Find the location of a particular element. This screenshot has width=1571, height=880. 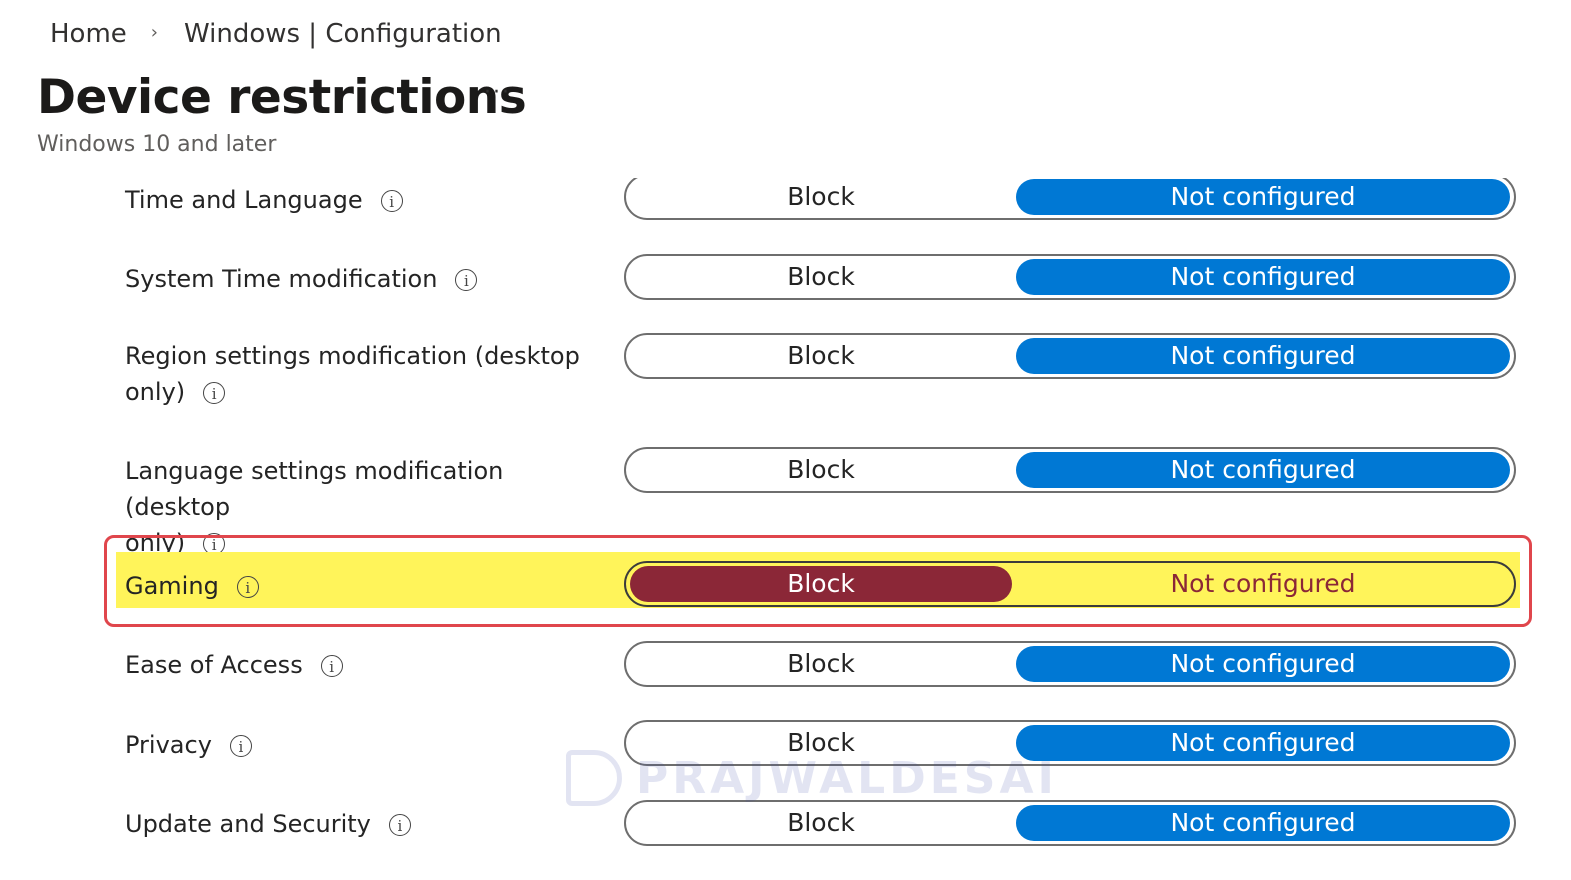

setting-label: Gaming i is located at coordinates (365, 586).